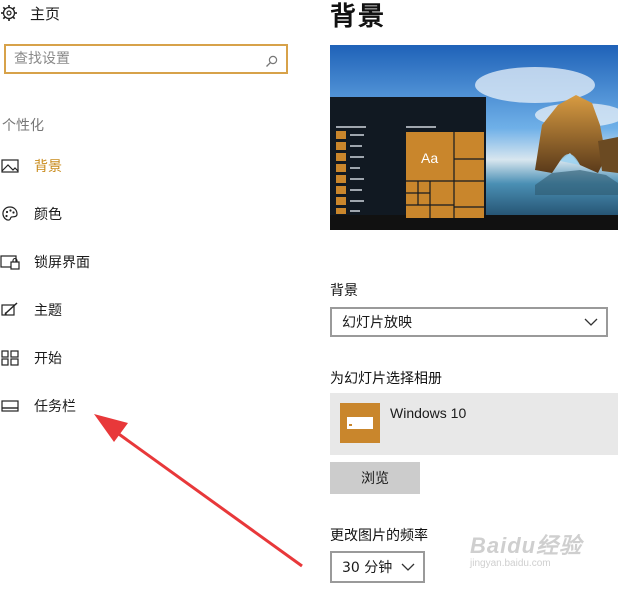 The height and width of the screenshot is (594, 618). I want to click on frequency-label: 更改图片的频率, so click(379, 536).